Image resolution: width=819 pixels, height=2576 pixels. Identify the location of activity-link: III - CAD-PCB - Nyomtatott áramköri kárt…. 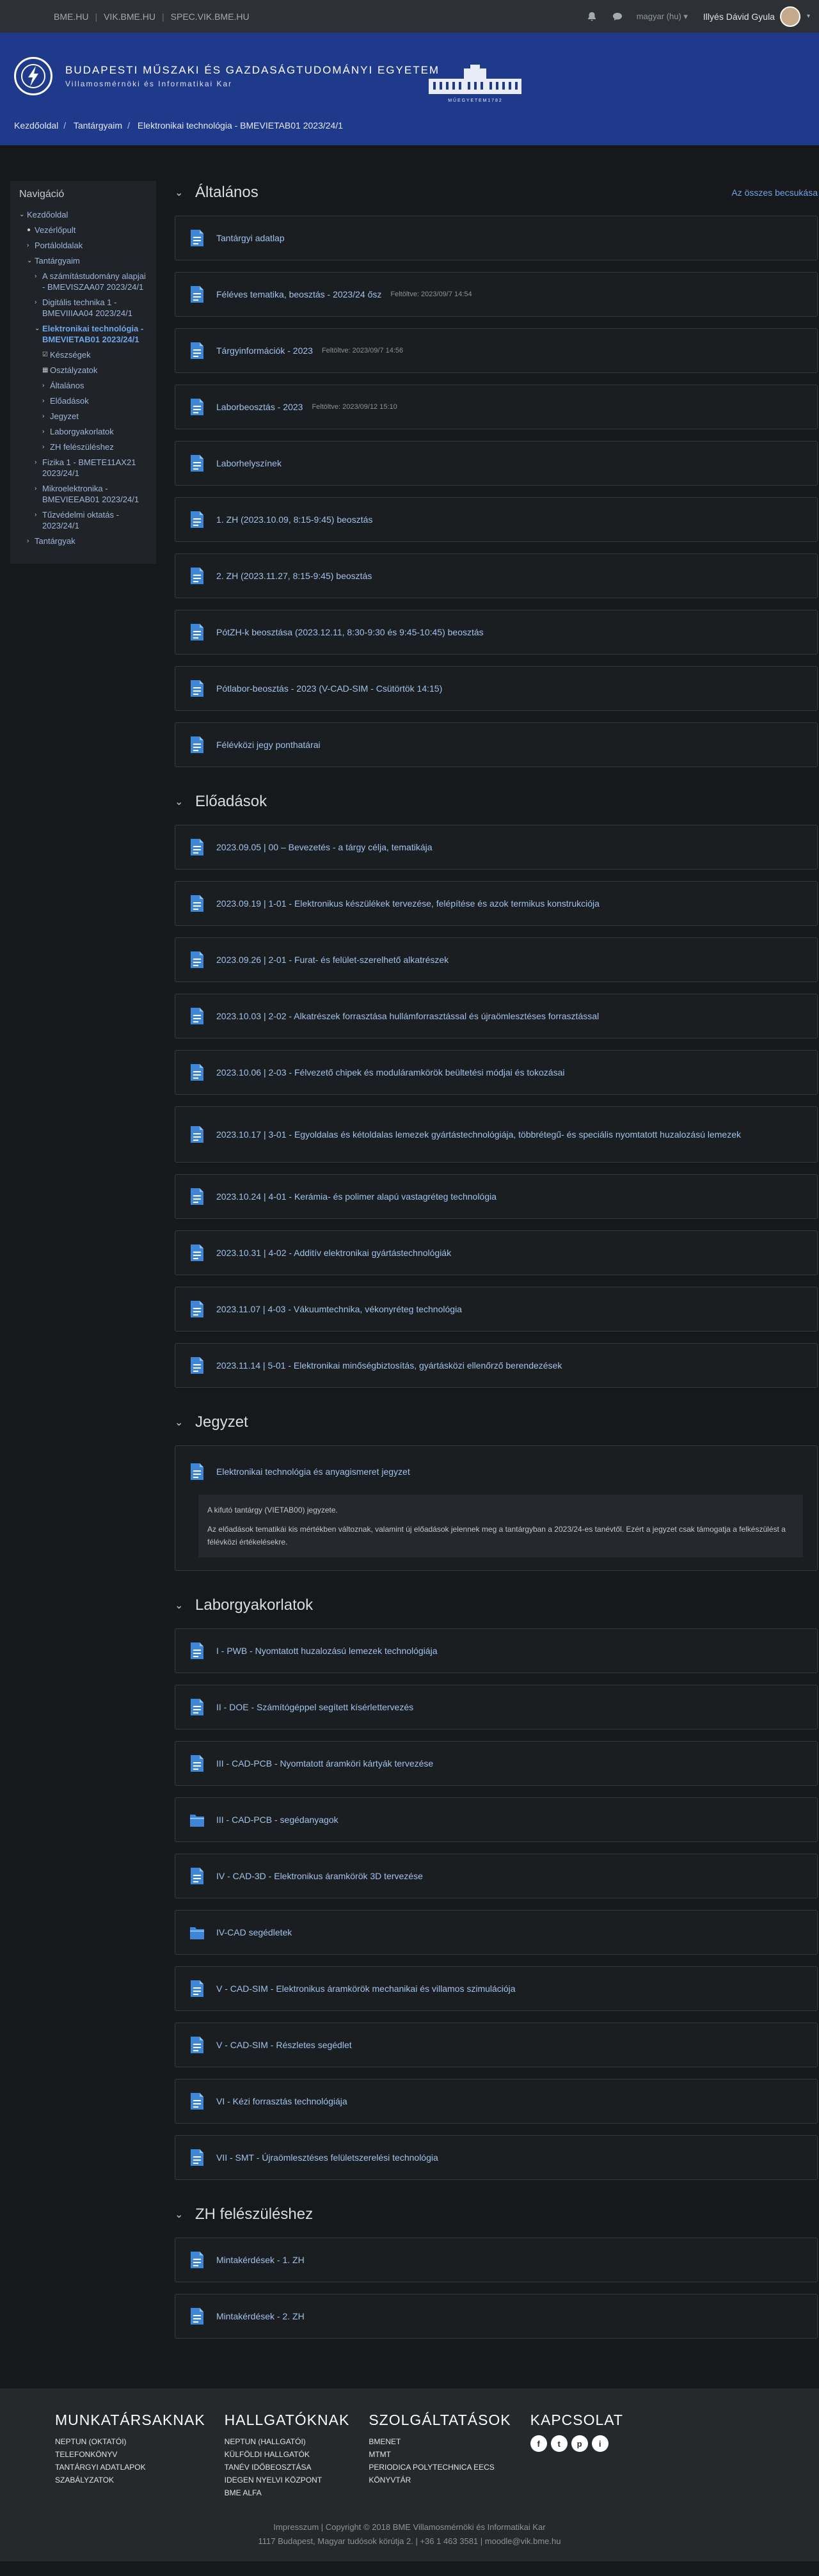
(325, 1764).